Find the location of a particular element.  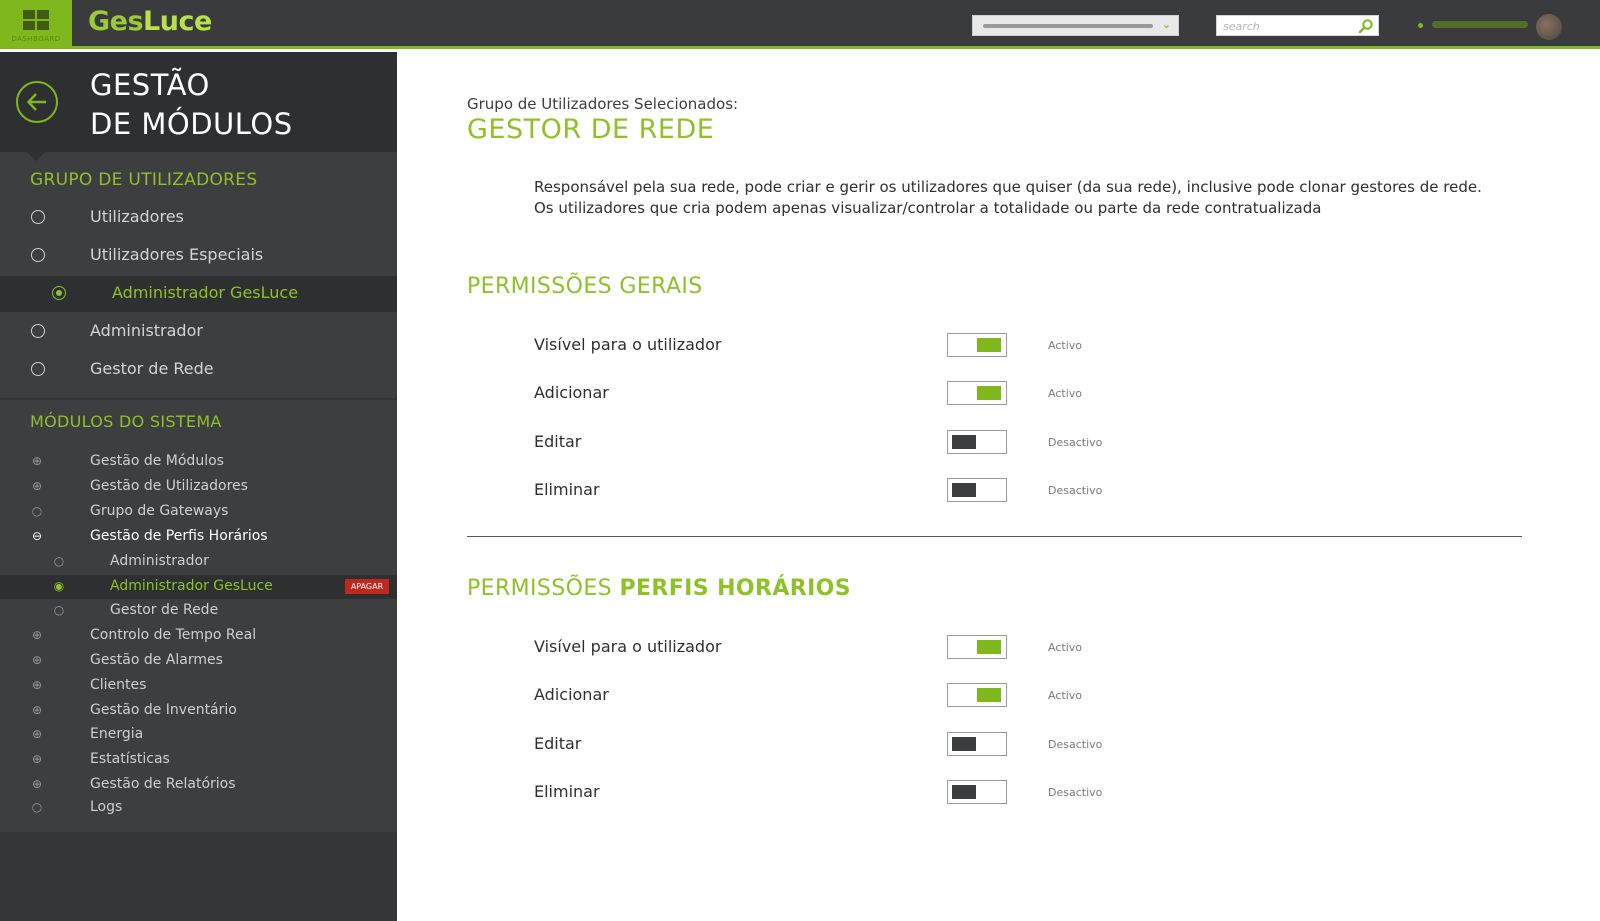

module-item: ⊕ Gestão de Alarmes is located at coordinates (198, 661).